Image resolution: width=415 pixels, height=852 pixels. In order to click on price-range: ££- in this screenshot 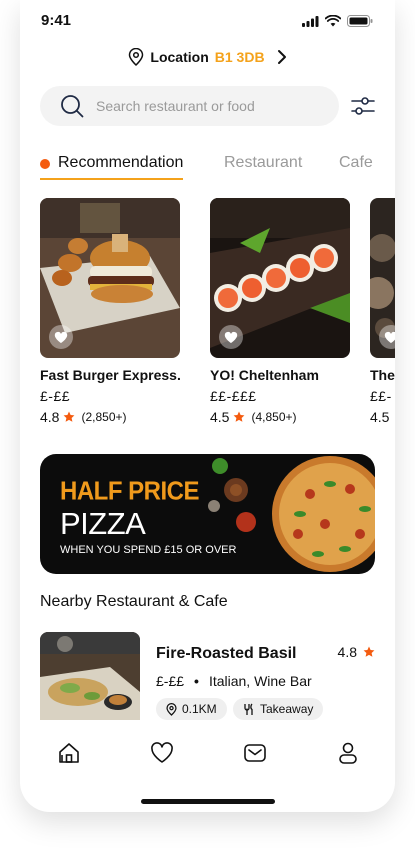, I will do `click(381, 396)`.